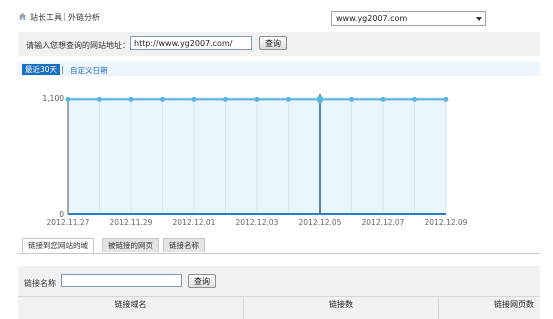  I want to click on site-select-value: www.yg2007.com, so click(372, 18).